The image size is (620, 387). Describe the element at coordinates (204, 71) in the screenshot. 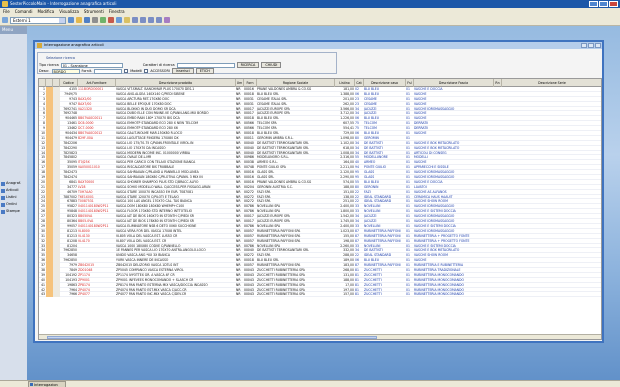

I see `label-button: ETICH` at that location.